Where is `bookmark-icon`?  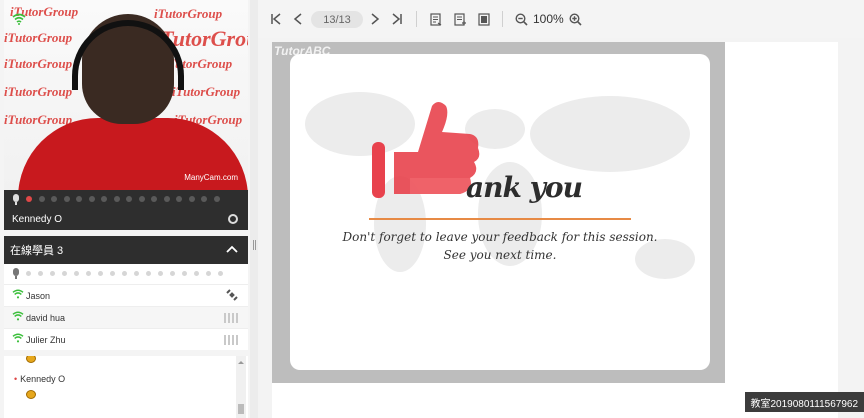 bookmark-icon is located at coordinates (484, 19).